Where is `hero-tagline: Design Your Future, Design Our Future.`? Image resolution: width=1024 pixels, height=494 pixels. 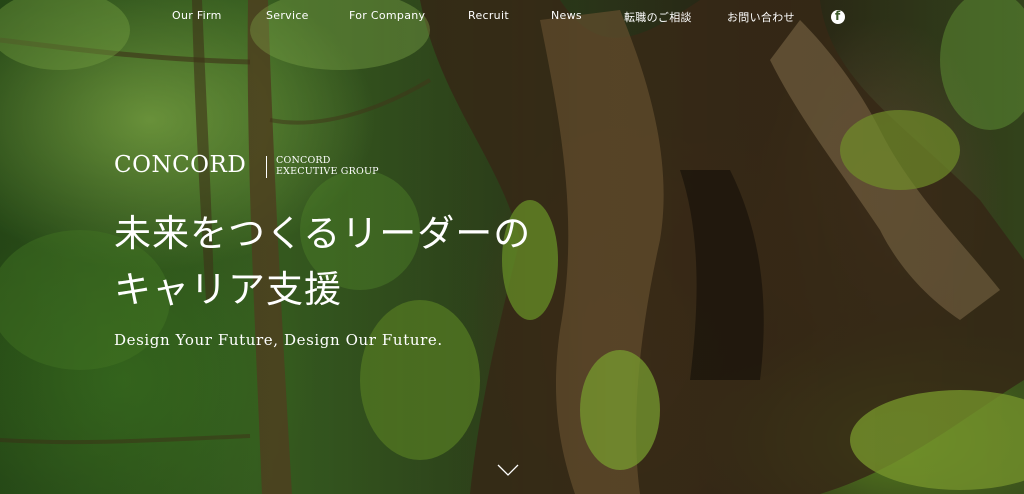
hero-tagline: Design Your Future, Design Our Future. is located at coordinates (278, 340).